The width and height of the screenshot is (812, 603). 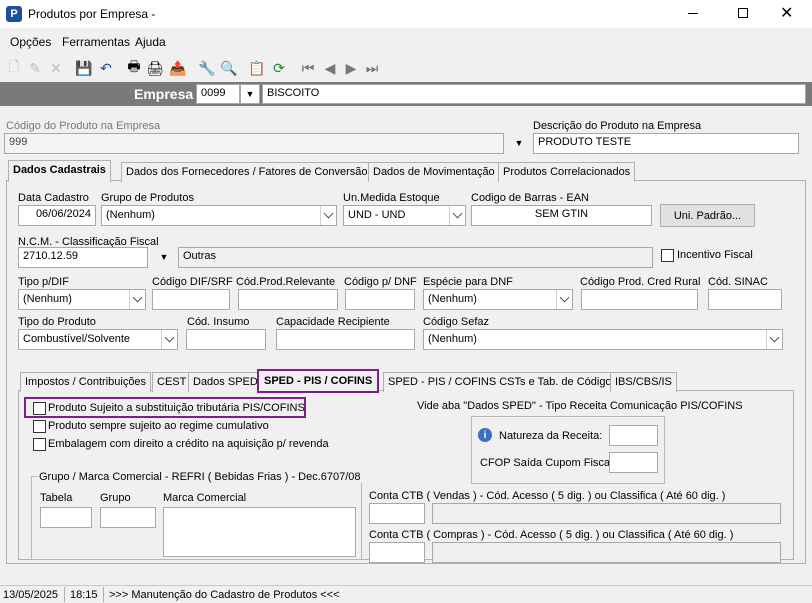 What do you see at coordinates (404, 215) in the screenshot?
I see `unidade-select: UND - UND` at bounding box center [404, 215].